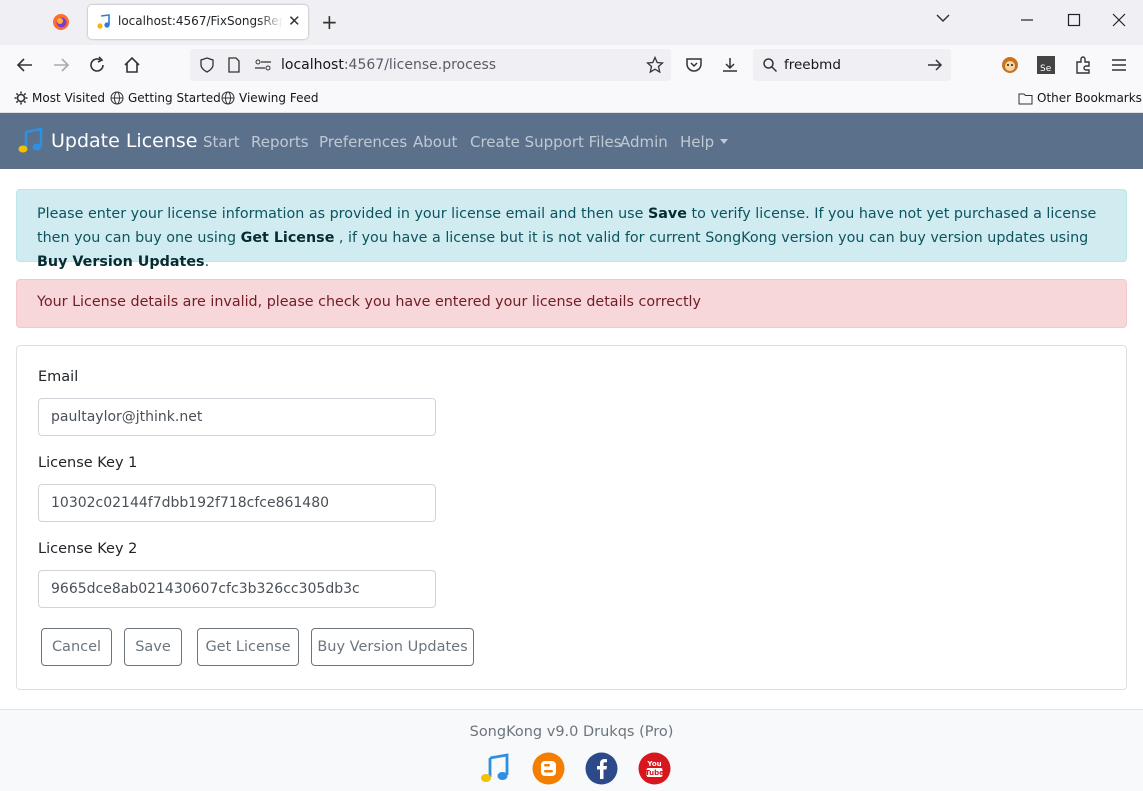  What do you see at coordinates (58, 377) in the screenshot?
I see `email-label: Email` at bounding box center [58, 377].